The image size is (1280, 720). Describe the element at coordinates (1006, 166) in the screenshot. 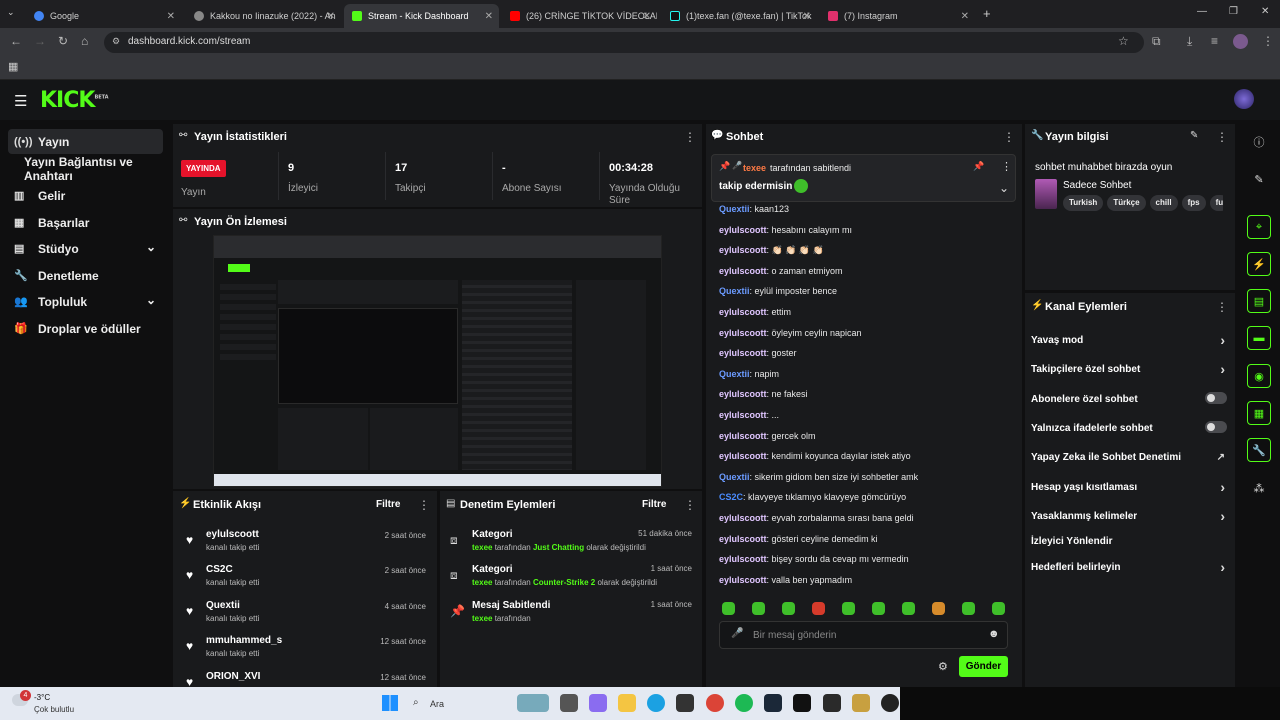

I see `pinned-more-icon: ⋮` at that location.